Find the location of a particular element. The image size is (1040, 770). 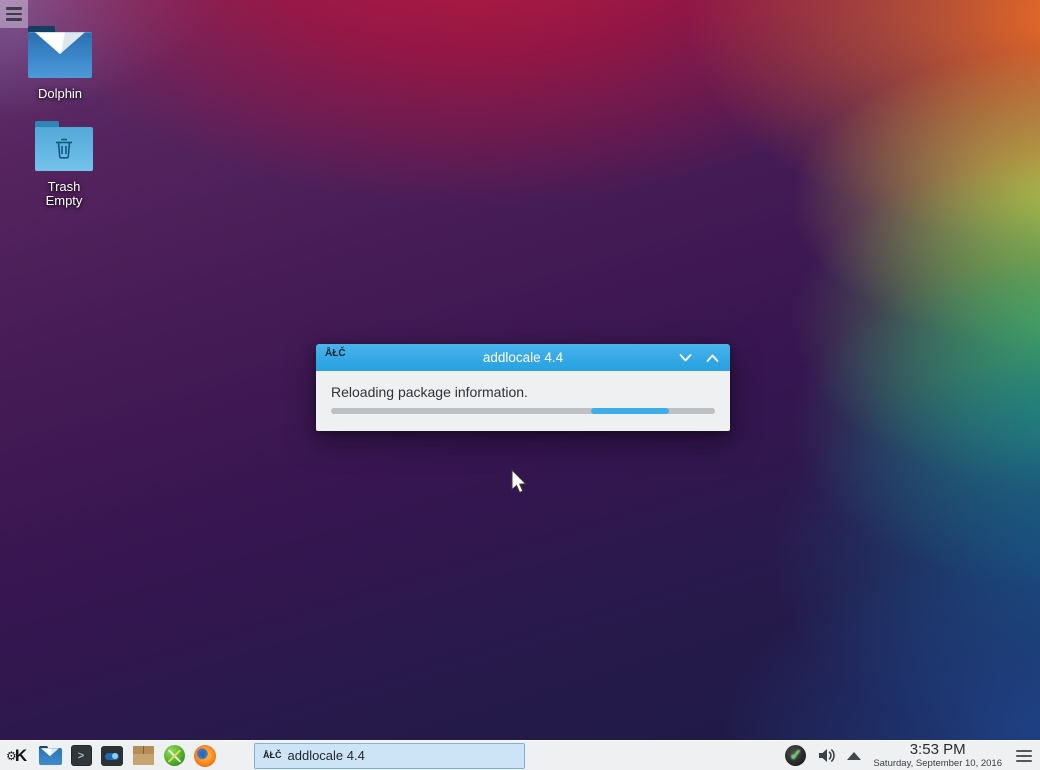

launcher-packages is located at coordinates (143, 756).